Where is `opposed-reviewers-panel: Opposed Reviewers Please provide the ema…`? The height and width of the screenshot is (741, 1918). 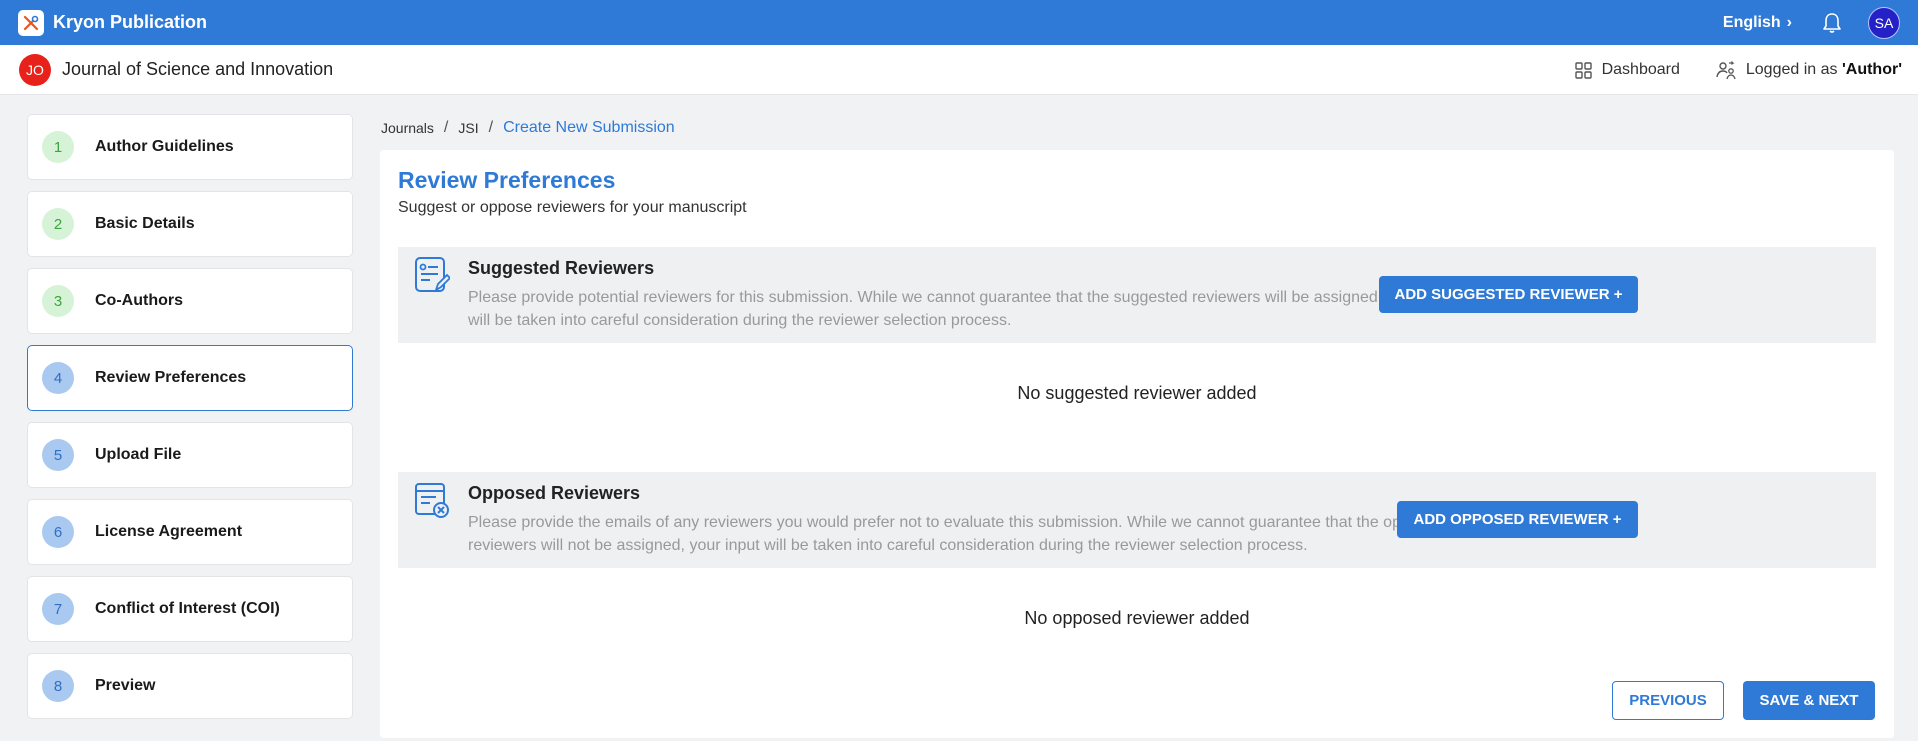
opposed-reviewers-panel: Opposed Reviewers Please provide the ema… is located at coordinates (1137, 520).